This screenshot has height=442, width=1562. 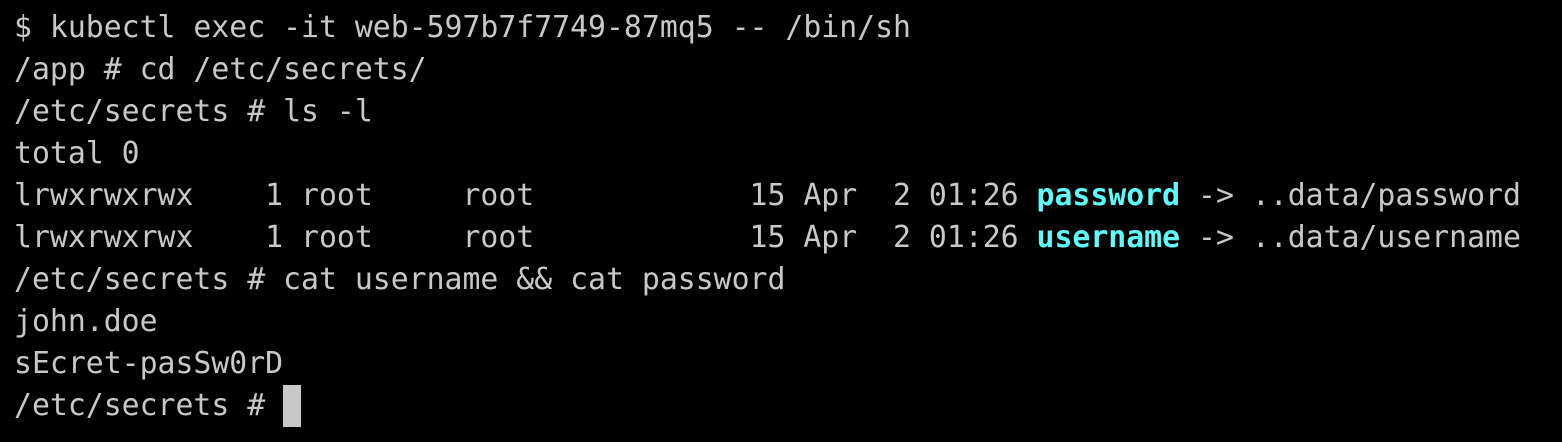 I want to click on symlink-name: password, so click(x=1108, y=195).